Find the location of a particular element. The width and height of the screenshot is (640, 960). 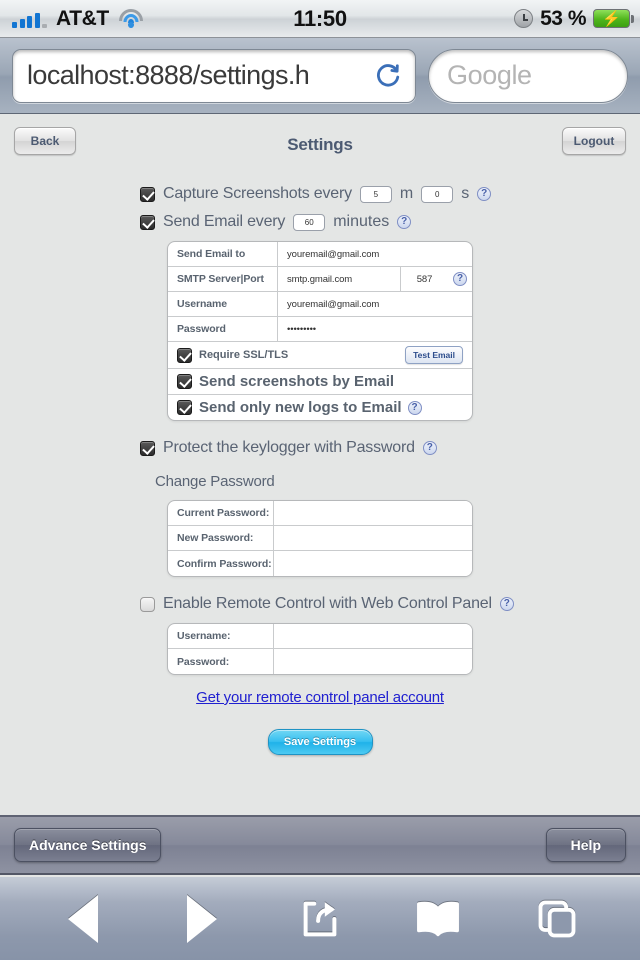

logout-button: Logout is located at coordinates (594, 141).